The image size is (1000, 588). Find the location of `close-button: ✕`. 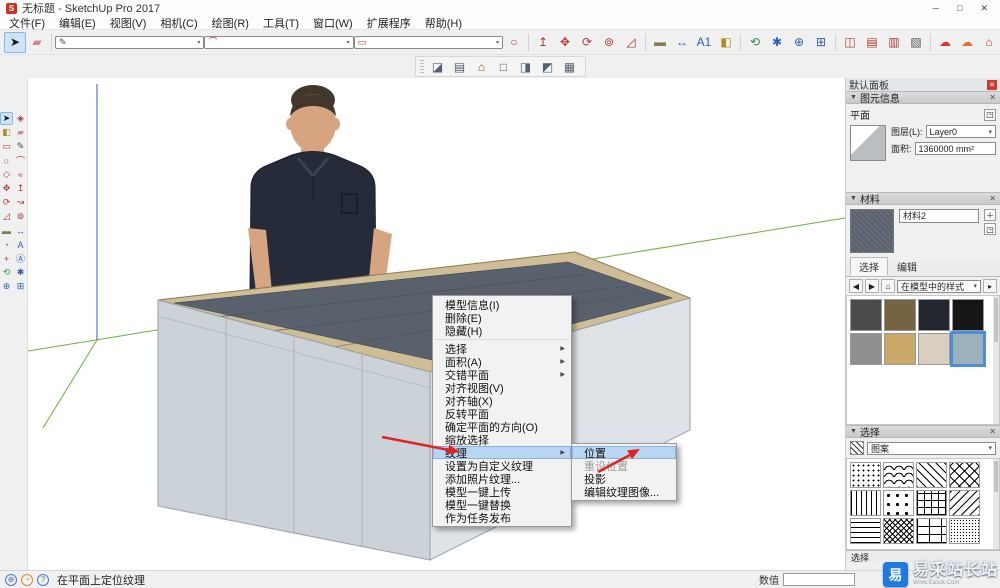

close-button: ✕ is located at coordinates (984, 8).